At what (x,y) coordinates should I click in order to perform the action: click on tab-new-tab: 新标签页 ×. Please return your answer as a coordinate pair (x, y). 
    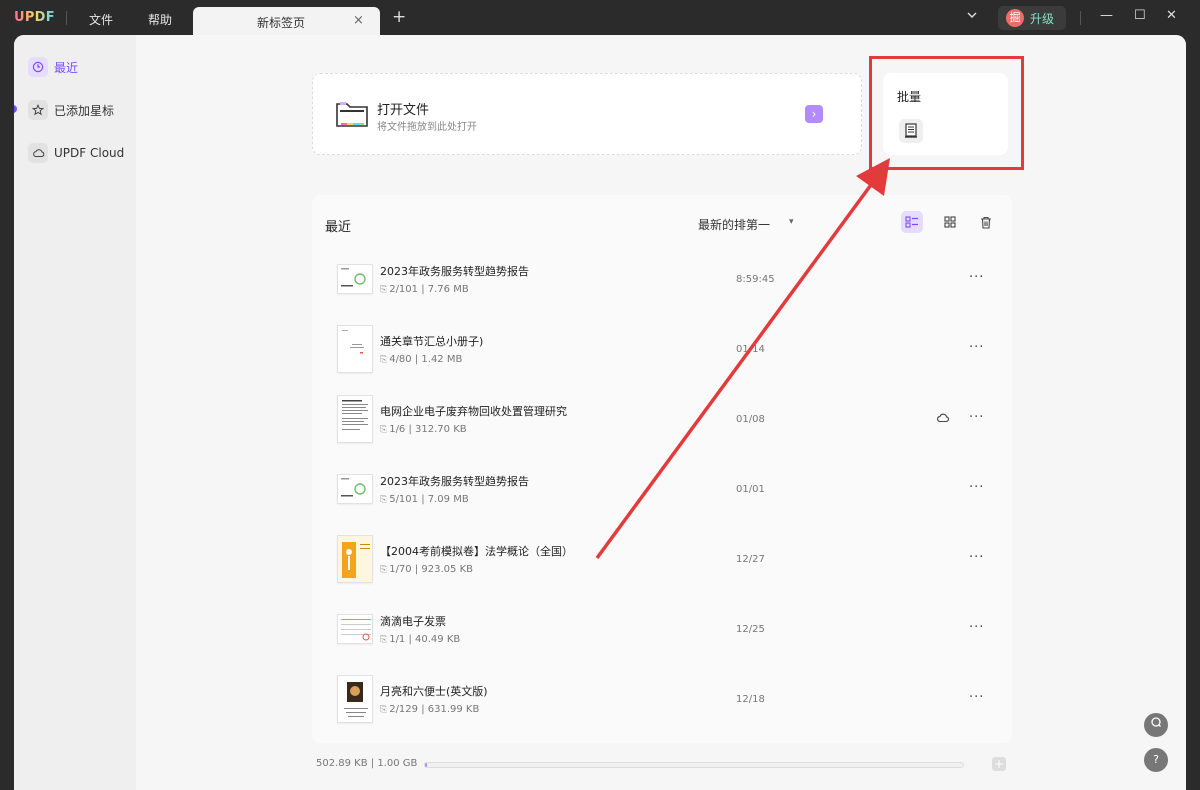
    Looking at the image, I should click on (286, 21).